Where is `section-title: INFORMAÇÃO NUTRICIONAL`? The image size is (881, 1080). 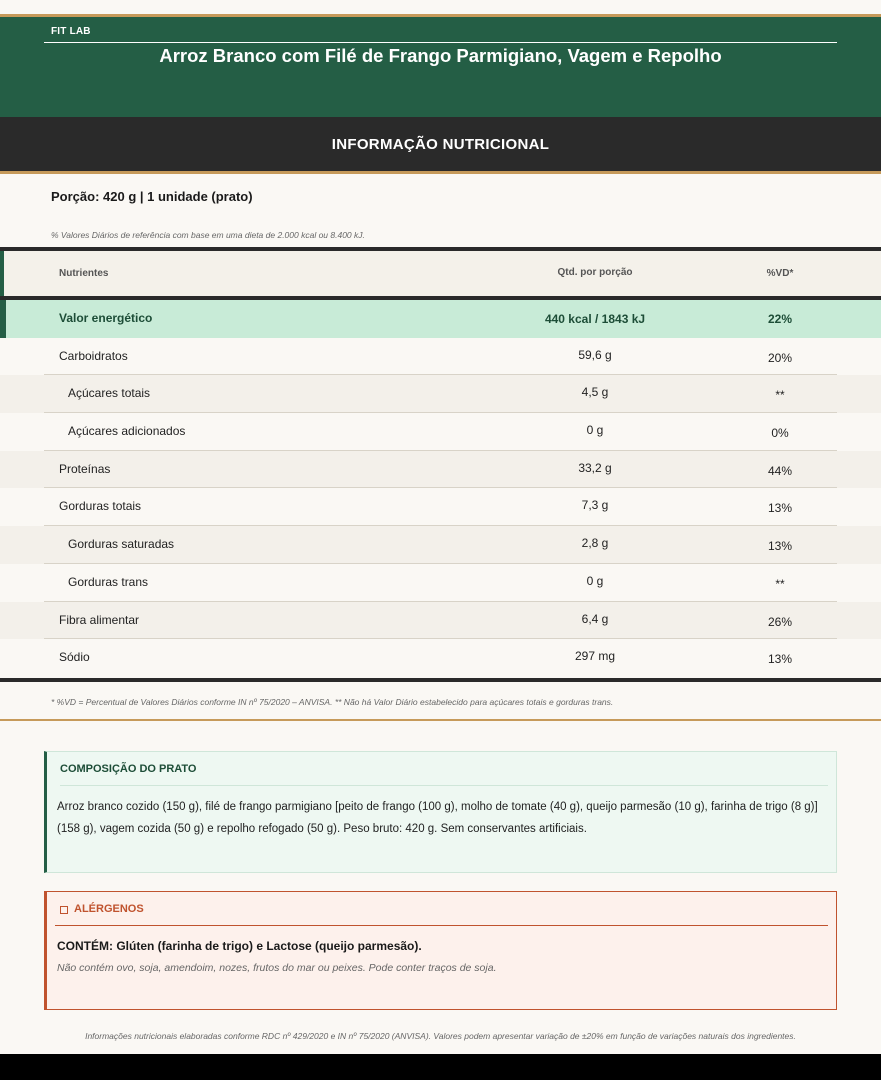 section-title: INFORMAÇÃO NUTRICIONAL is located at coordinates (440, 144).